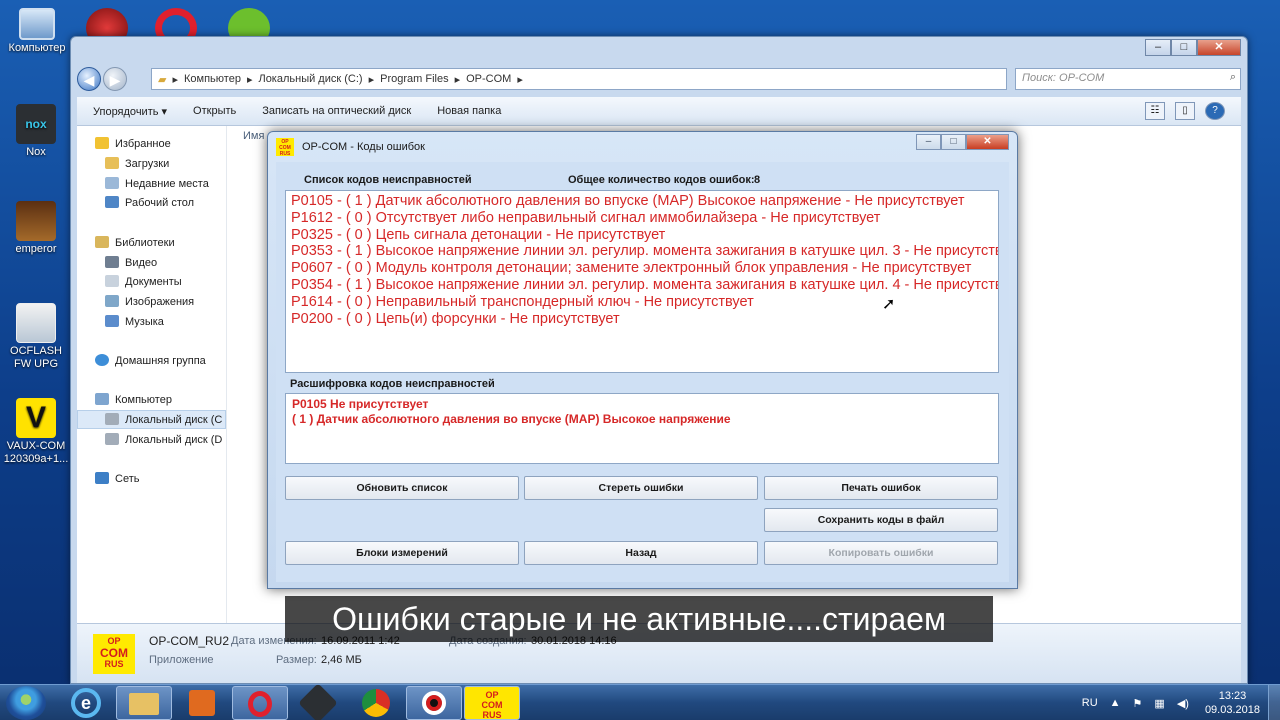  Describe the element at coordinates (402, 553) in the screenshot. I see `measurement-blocks-button: Блоки измерений` at that location.